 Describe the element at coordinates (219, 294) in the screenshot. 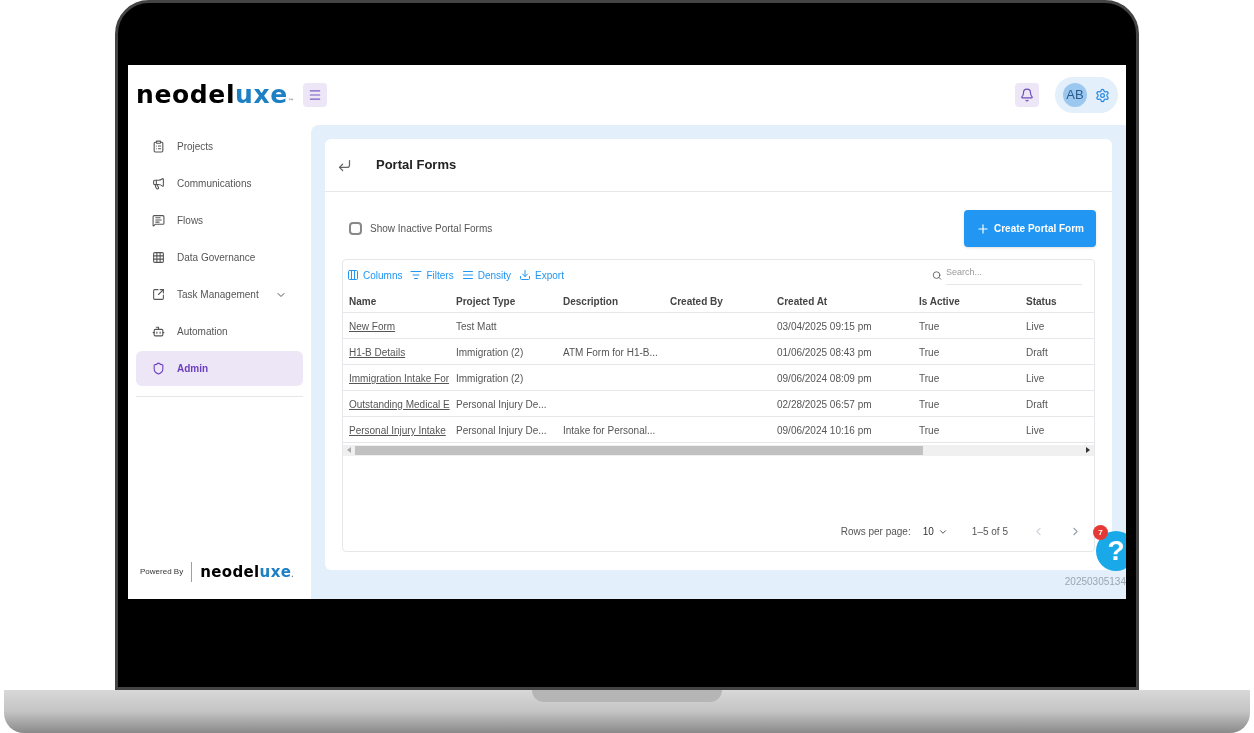

I see `sidebar-item: Task Management` at that location.